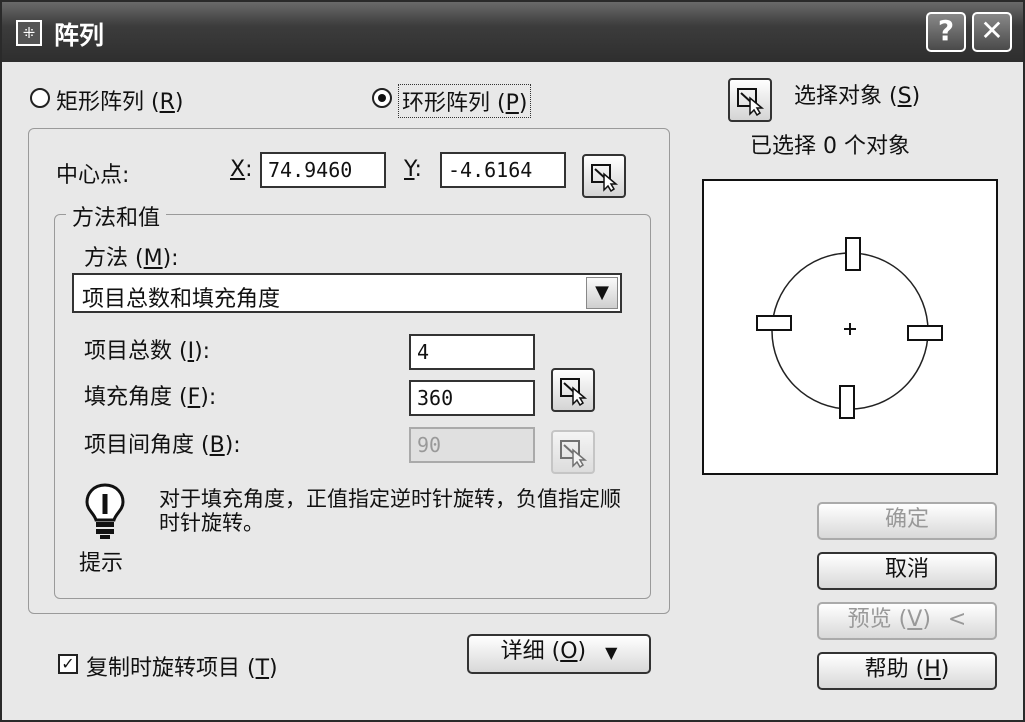 This screenshot has height=722, width=1025. I want to click on pick-between-angle-button, so click(573, 452).